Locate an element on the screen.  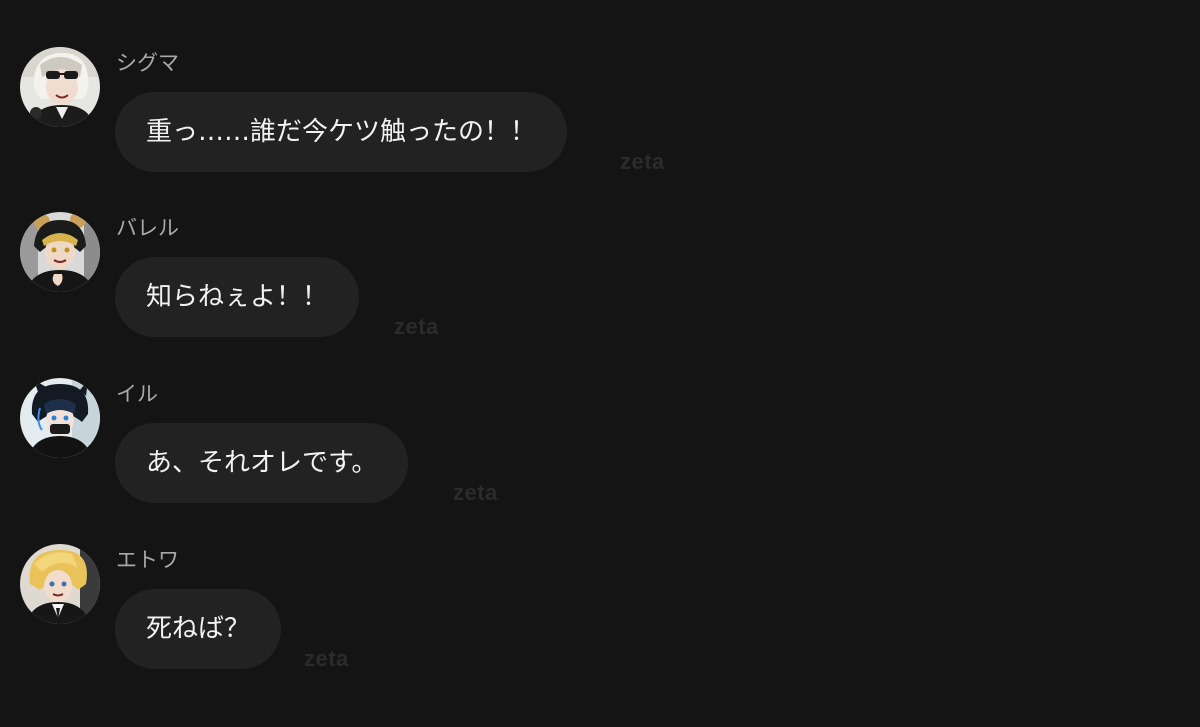
sender-name: エトワ is located at coordinates (147, 560).